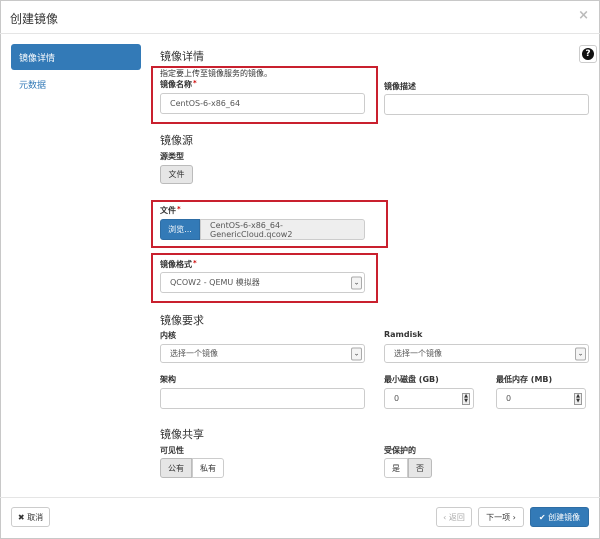 The width and height of the screenshot is (600, 539). Describe the element at coordinates (400, 450) in the screenshot. I see `protected-label: 受保护的` at that location.